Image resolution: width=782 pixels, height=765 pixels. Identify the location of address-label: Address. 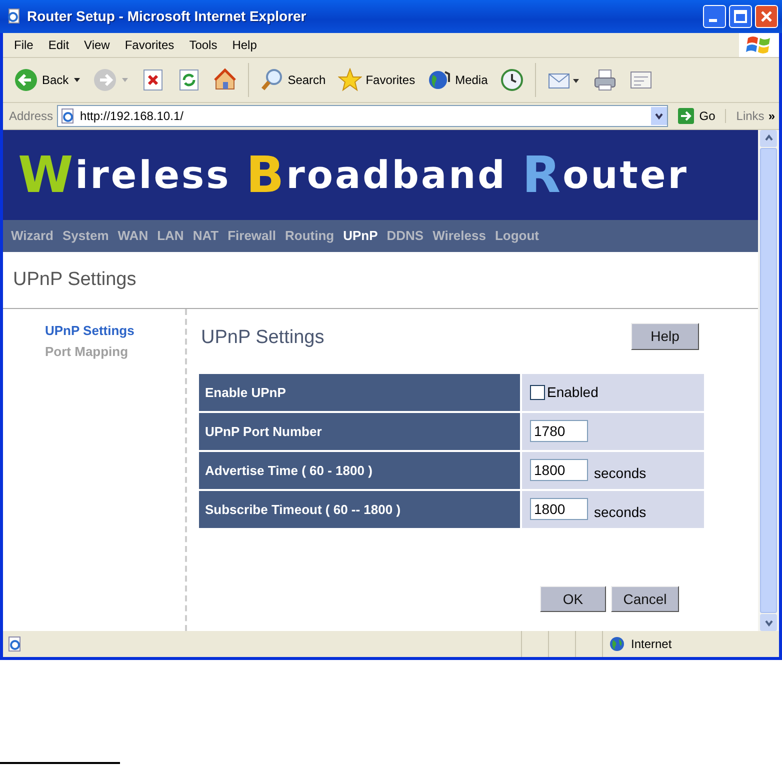
(31, 115).